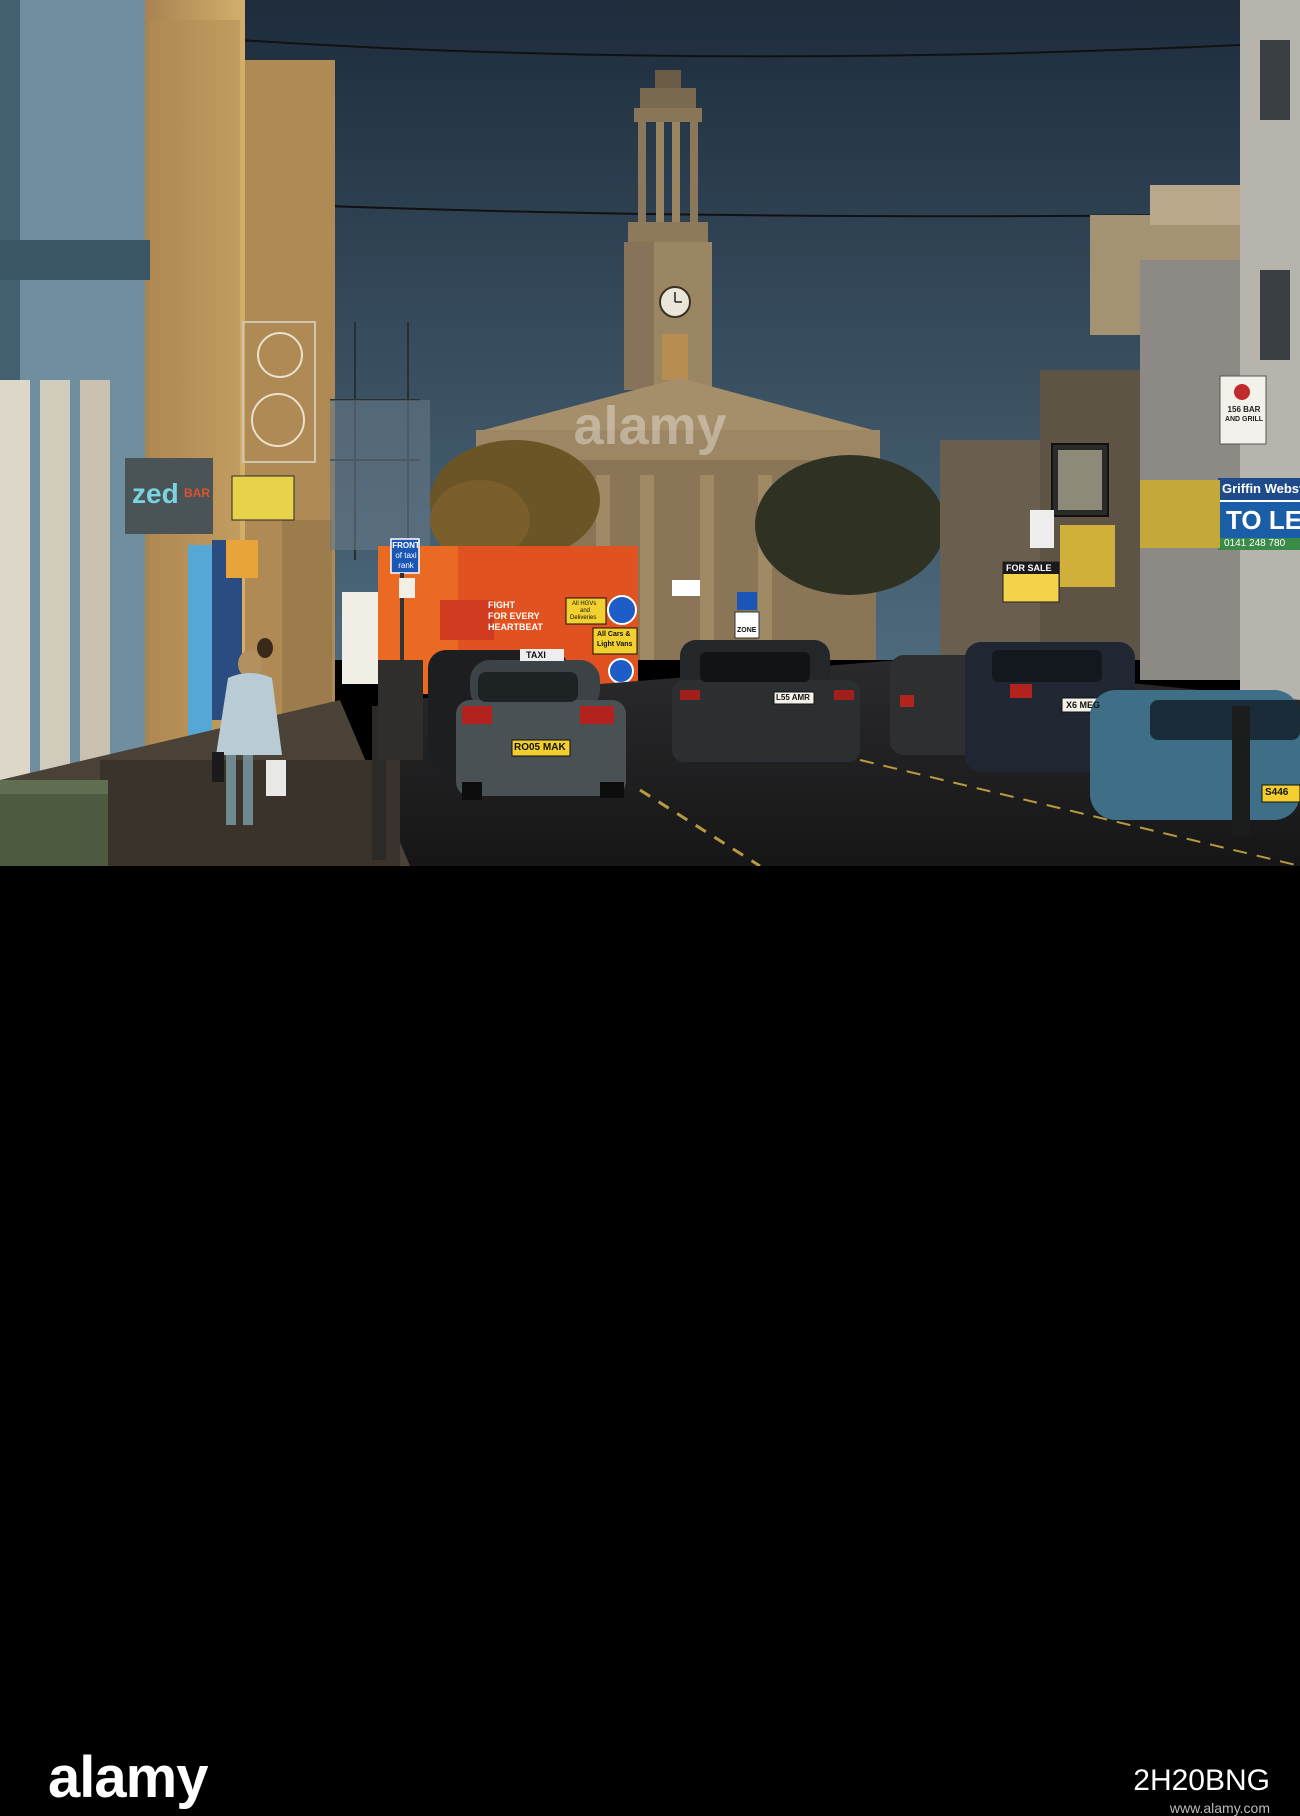 This screenshot has width=1300, height=1816. I want to click on image-id: 2H20BNG, so click(1201, 1780).